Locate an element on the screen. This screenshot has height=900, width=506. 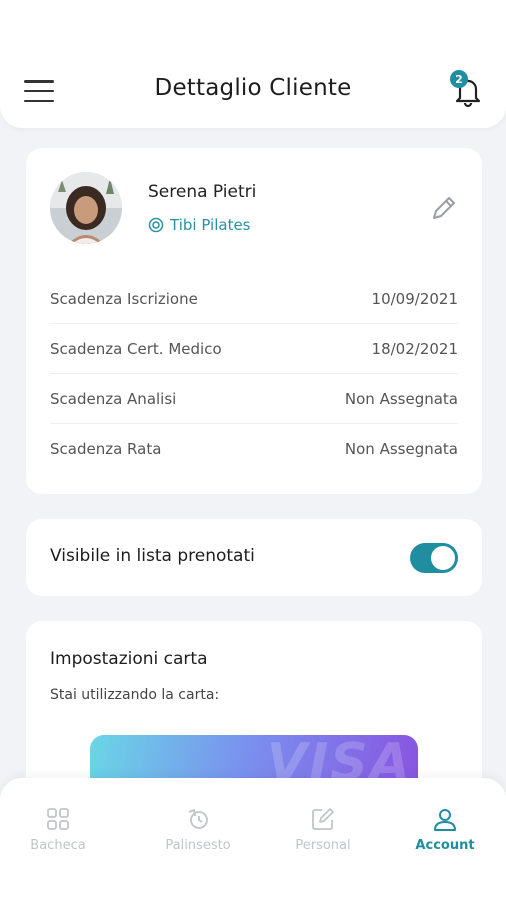
nav-item-account: Account is located at coordinates (445, 829).